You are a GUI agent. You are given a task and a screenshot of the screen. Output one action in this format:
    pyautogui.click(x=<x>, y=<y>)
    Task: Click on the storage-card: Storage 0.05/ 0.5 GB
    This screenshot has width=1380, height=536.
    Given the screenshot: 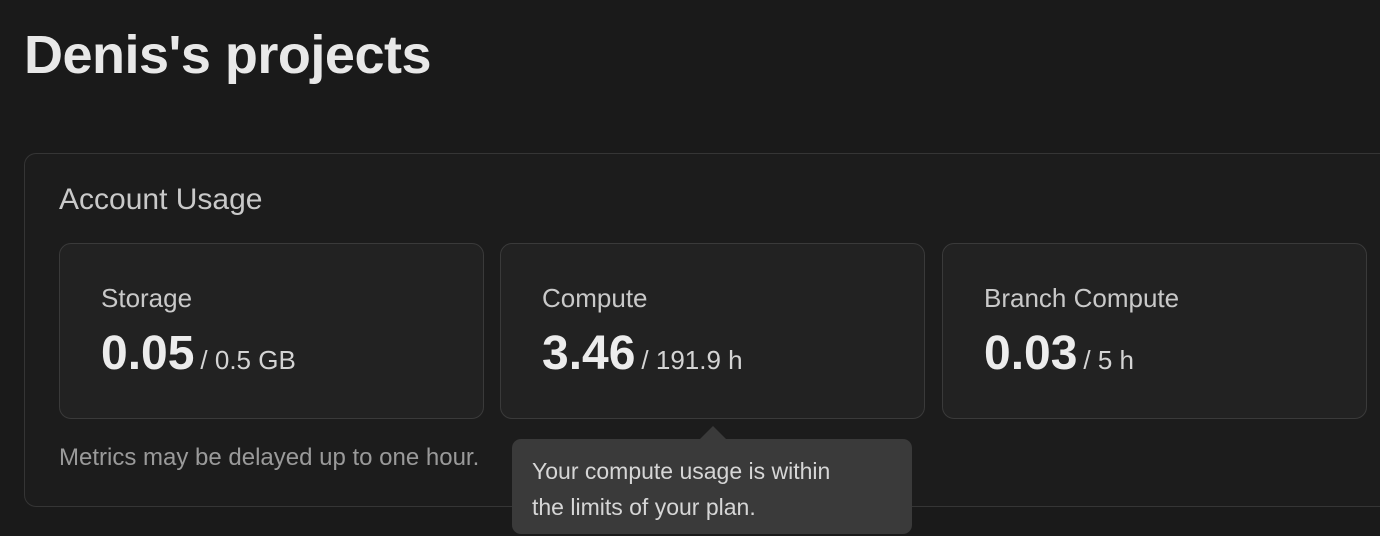 What is the action you would take?
    pyautogui.click(x=271, y=331)
    